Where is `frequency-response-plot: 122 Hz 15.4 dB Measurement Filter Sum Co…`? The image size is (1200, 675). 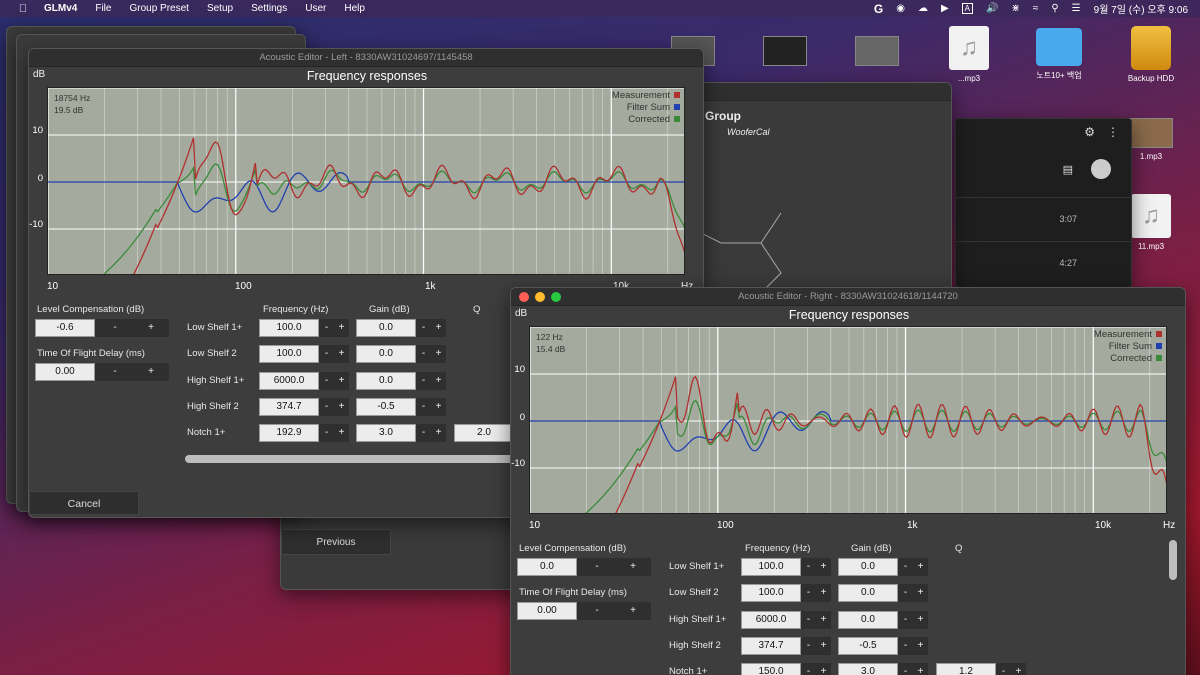 frequency-response-plot: 122 Hz 15.4 dB Measurement Filter Sum Co… is located at coordinates (848, 420).